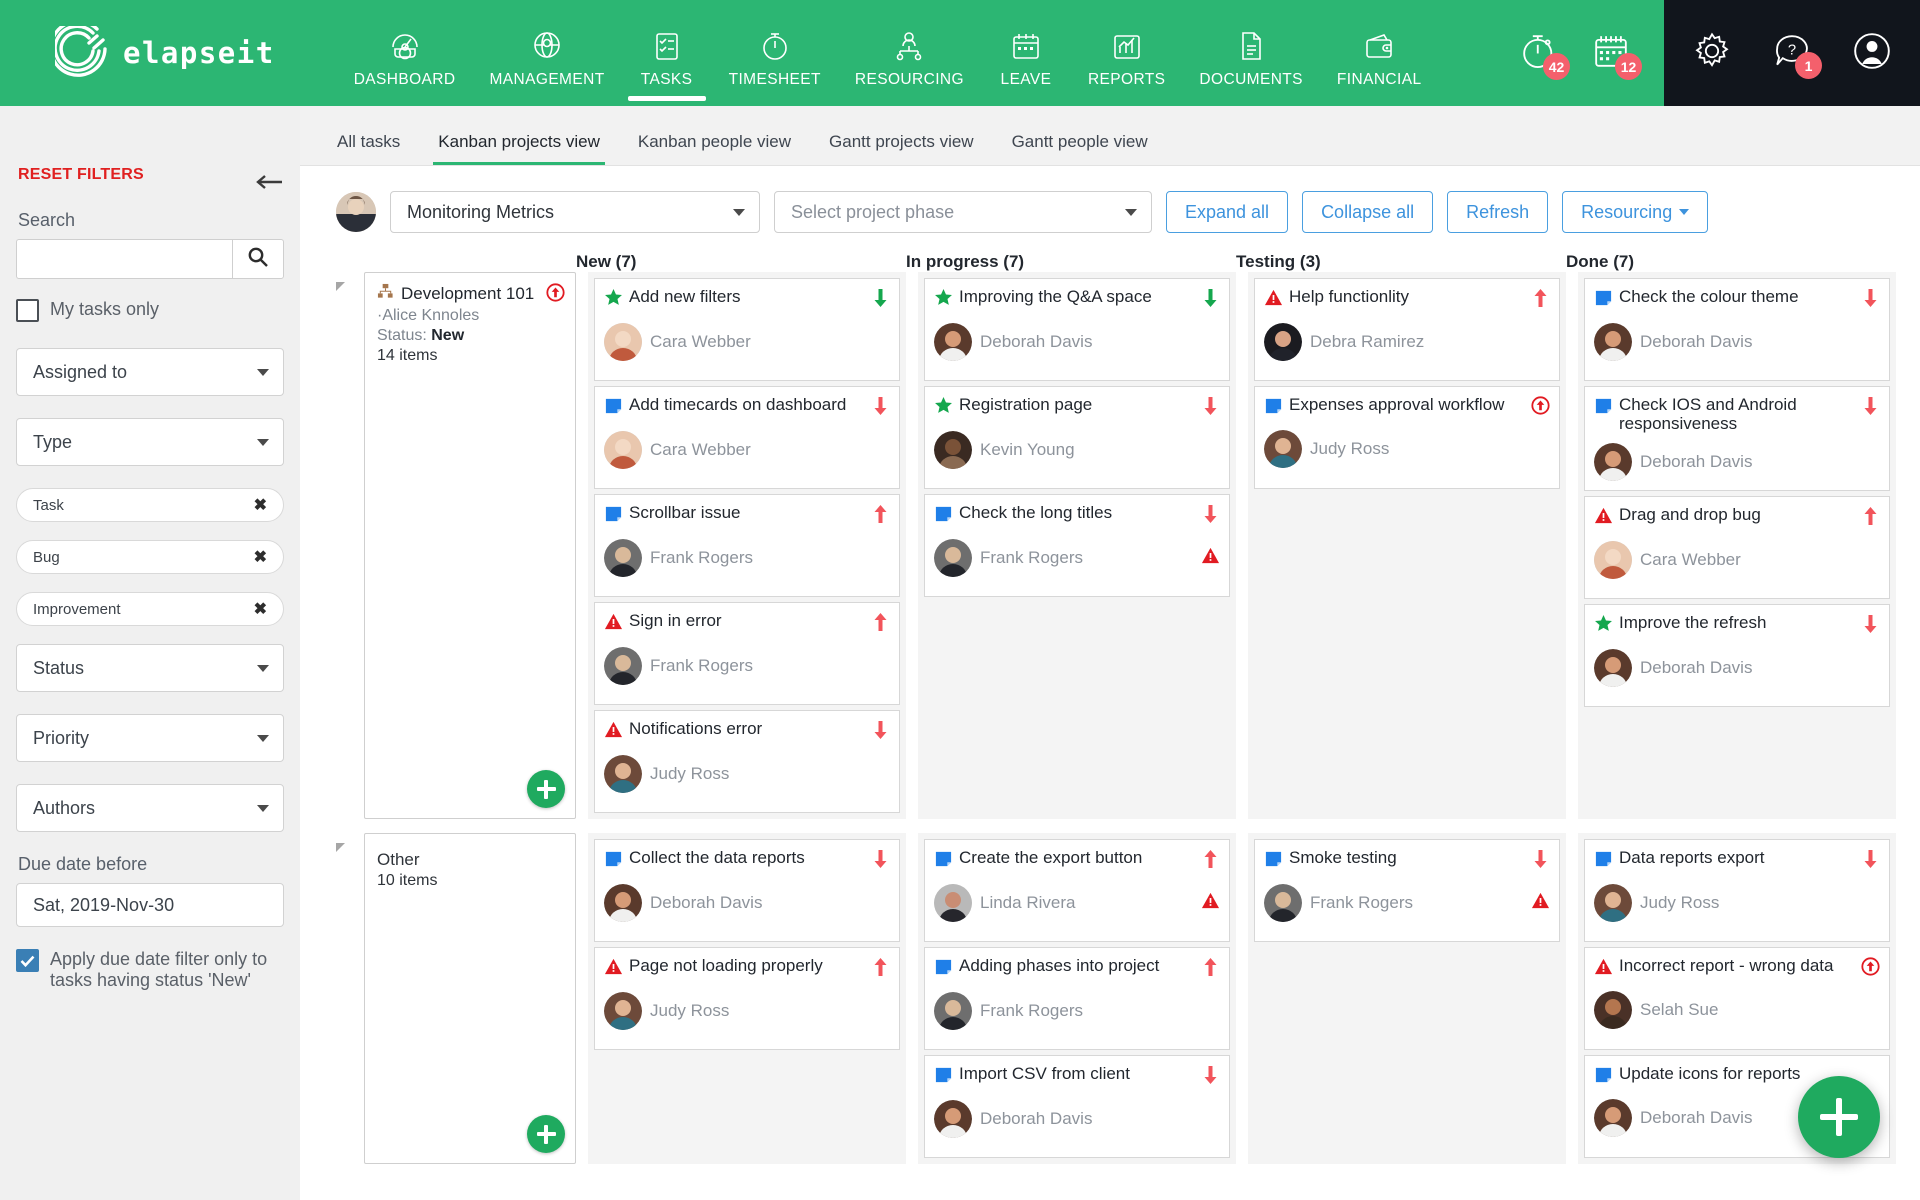 This screenshot has width=1920, height=1200. What do you see at coordinates (1077, 300) in the screenshot?
I see `task-card-header: Improving the Q&A space` at bounding box center [1077, 300].